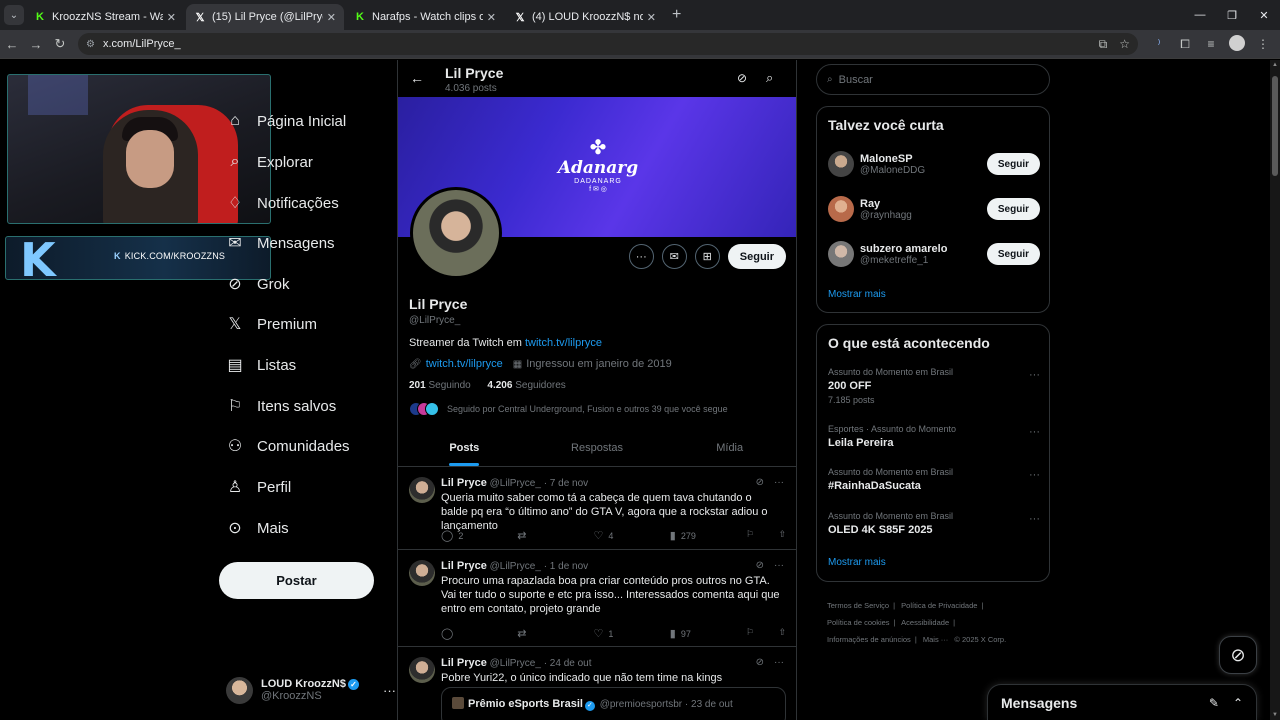 Image resolution: width=1280 pixels, height=720 pixels. I want to click on messages-drawer: Mensagens ✎ ⌃, so click(1122, 702).